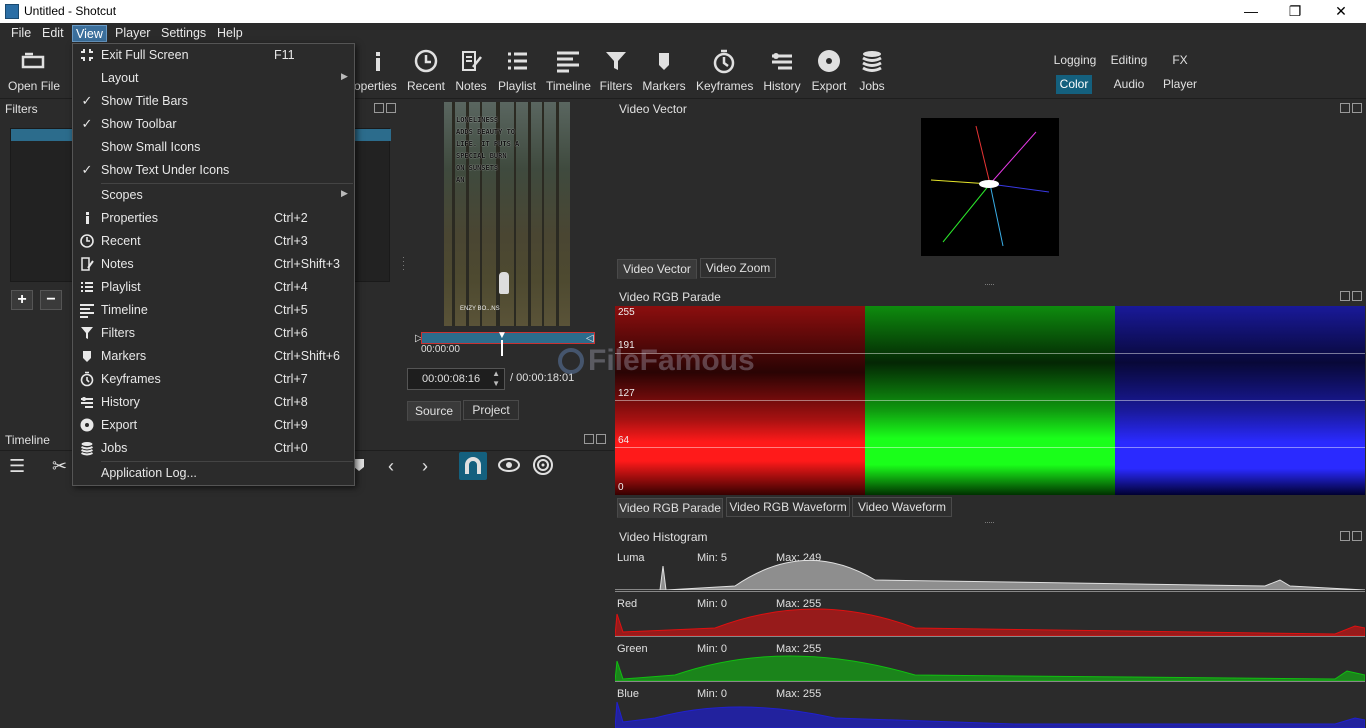  I want to click on menu-item-show-small-icons: Show Small Icons, so click(213, 147).